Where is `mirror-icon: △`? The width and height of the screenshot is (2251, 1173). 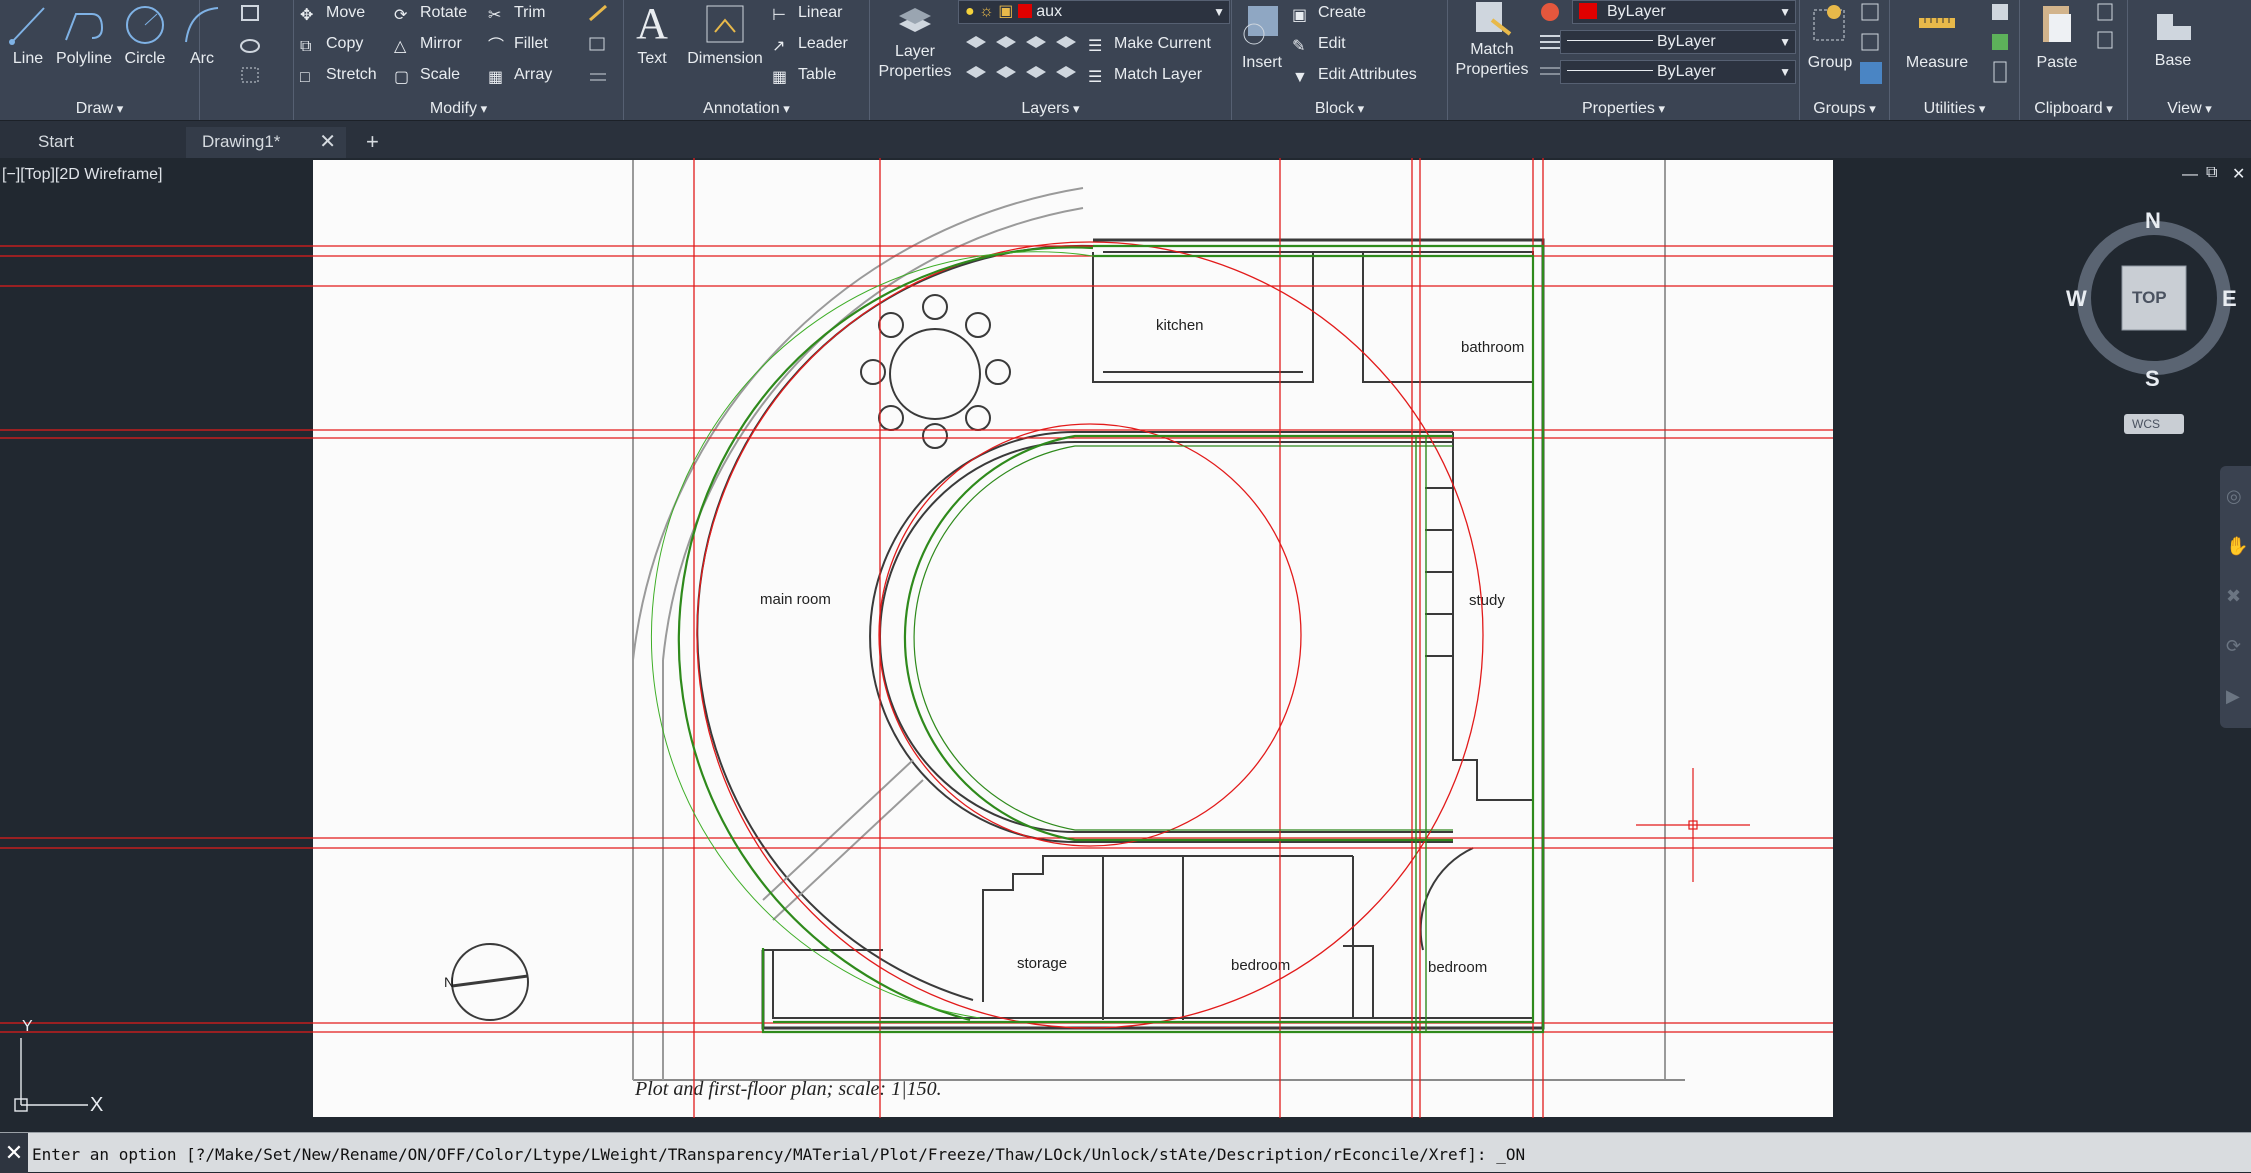
mirror-icon: △ is located at coordinates (400, 46).